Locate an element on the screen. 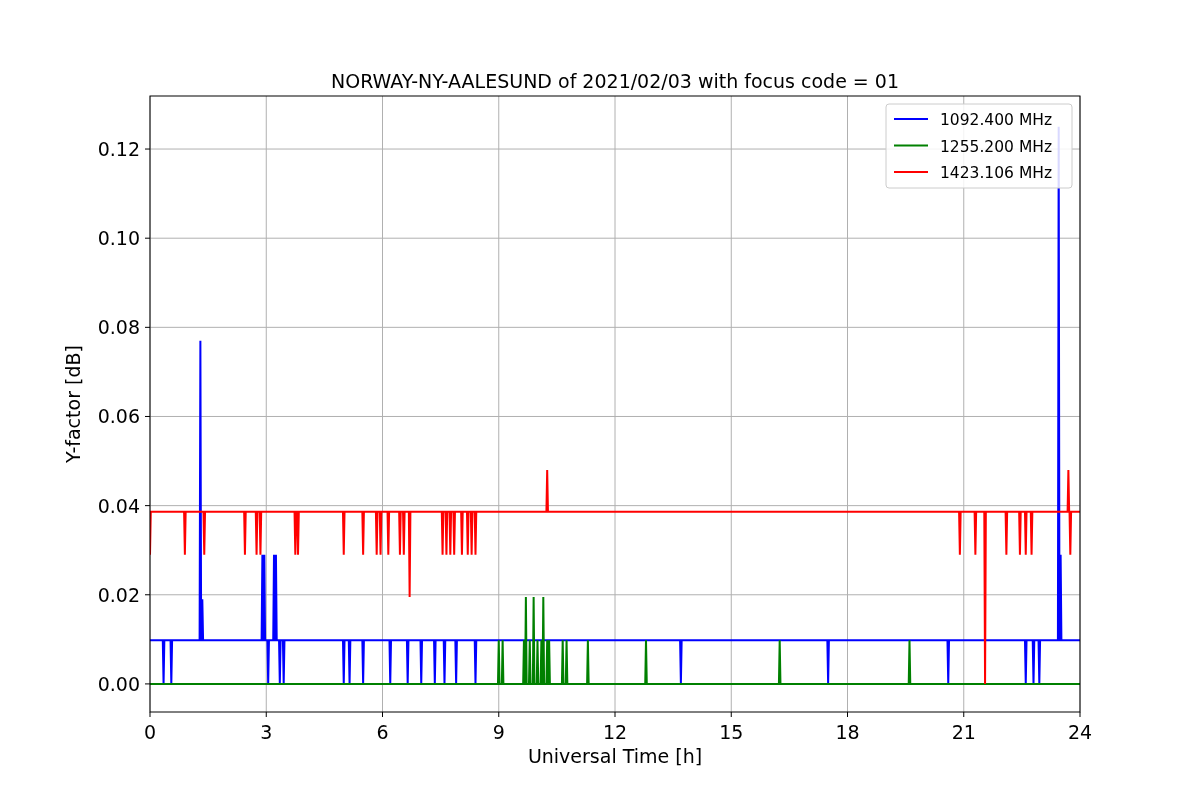 The width and height of the screenshot is (1200, 800). x-tick-label: 21 is located at coordinates (963, 732).